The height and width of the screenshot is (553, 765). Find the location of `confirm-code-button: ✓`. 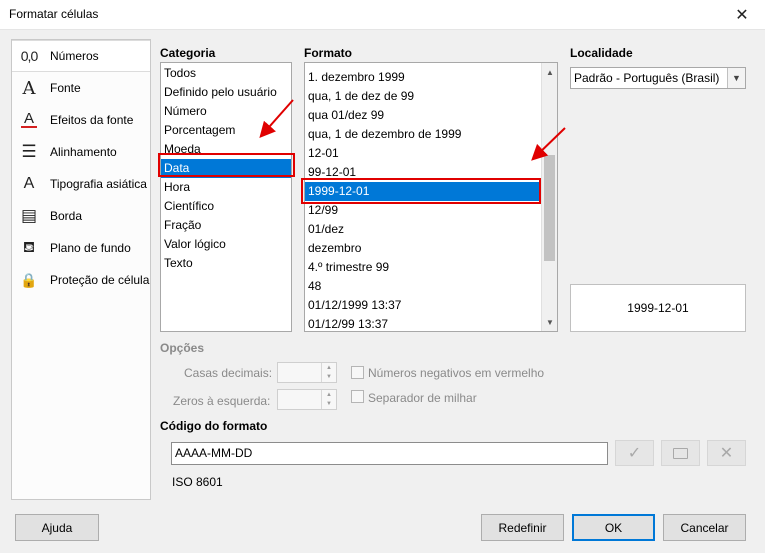

confirm-code-button: ✓ is located at coordinates (634, 453).